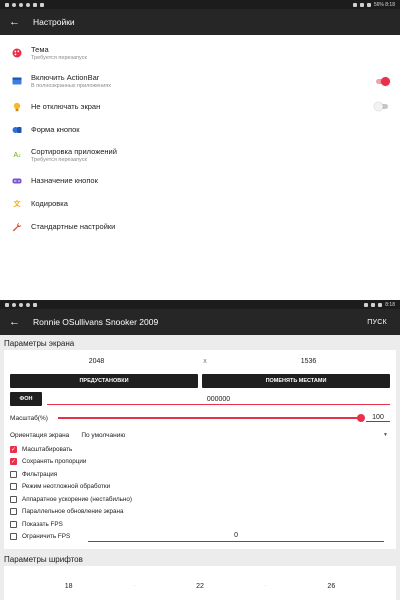  What do you see at coordinates (74, 151) in the screenshot?
I see `setting-label: Сортировка приложений` at bounding box center [74, 151].